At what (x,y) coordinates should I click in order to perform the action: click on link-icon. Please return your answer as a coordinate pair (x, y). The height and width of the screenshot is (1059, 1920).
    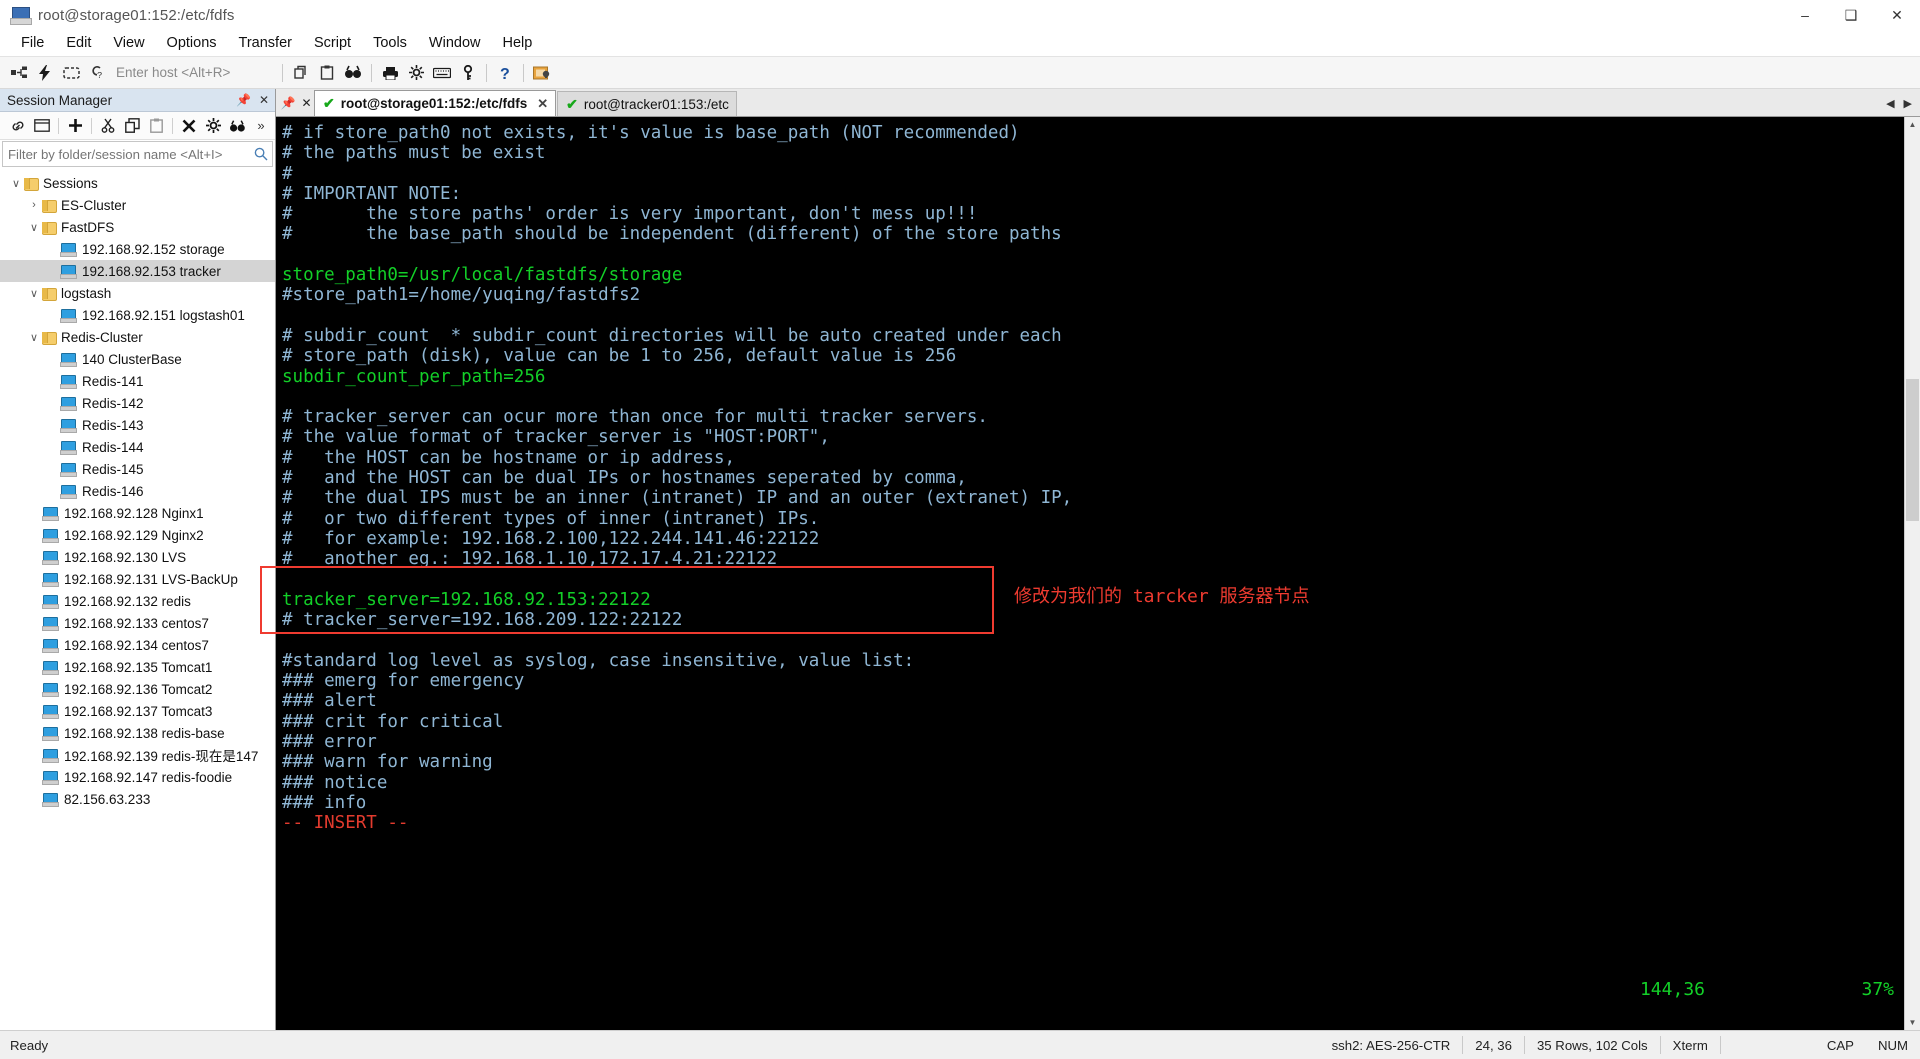
    Looking at the image, I should click on (18, 126).